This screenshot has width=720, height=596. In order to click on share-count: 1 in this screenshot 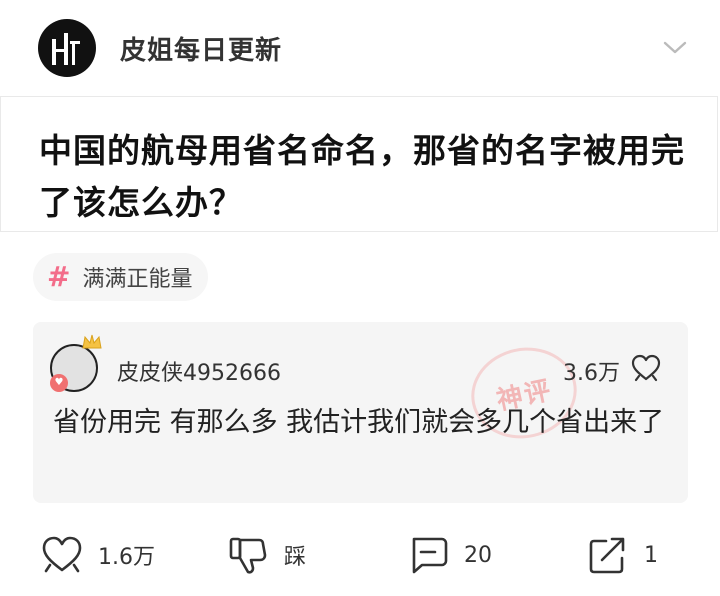, I will do `click(651, 555)`.